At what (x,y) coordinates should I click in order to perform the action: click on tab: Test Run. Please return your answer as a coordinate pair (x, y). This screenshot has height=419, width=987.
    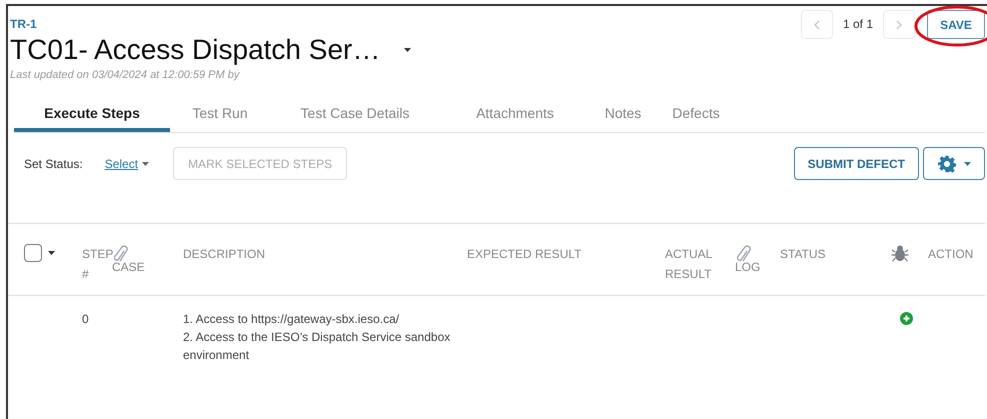
    Looking at the image, I should click on (220, 115).